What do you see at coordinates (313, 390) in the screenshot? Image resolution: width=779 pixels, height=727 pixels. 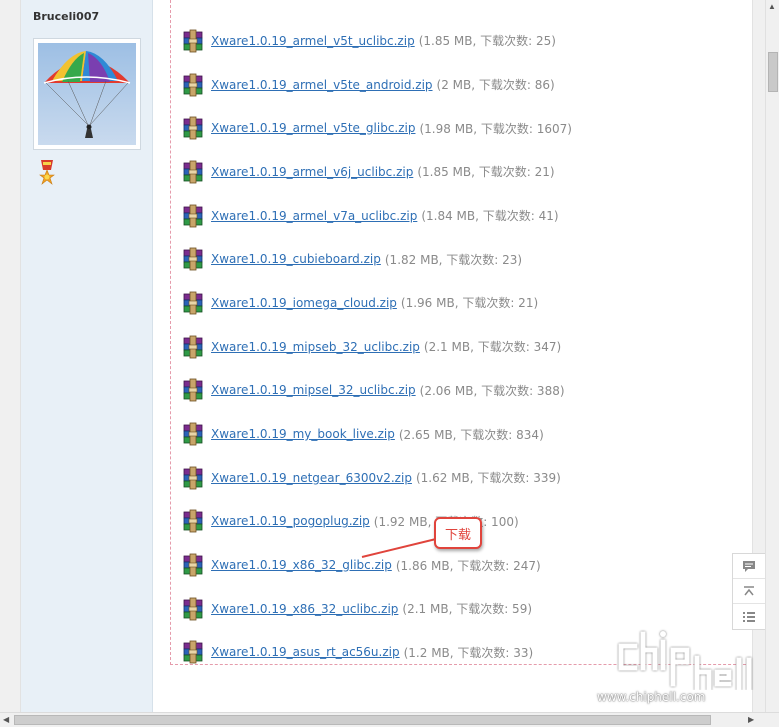 I see `attachment-link: Xware1.0.19_mipsel_32_uclibc.zip` at bounding box center [313, 390].